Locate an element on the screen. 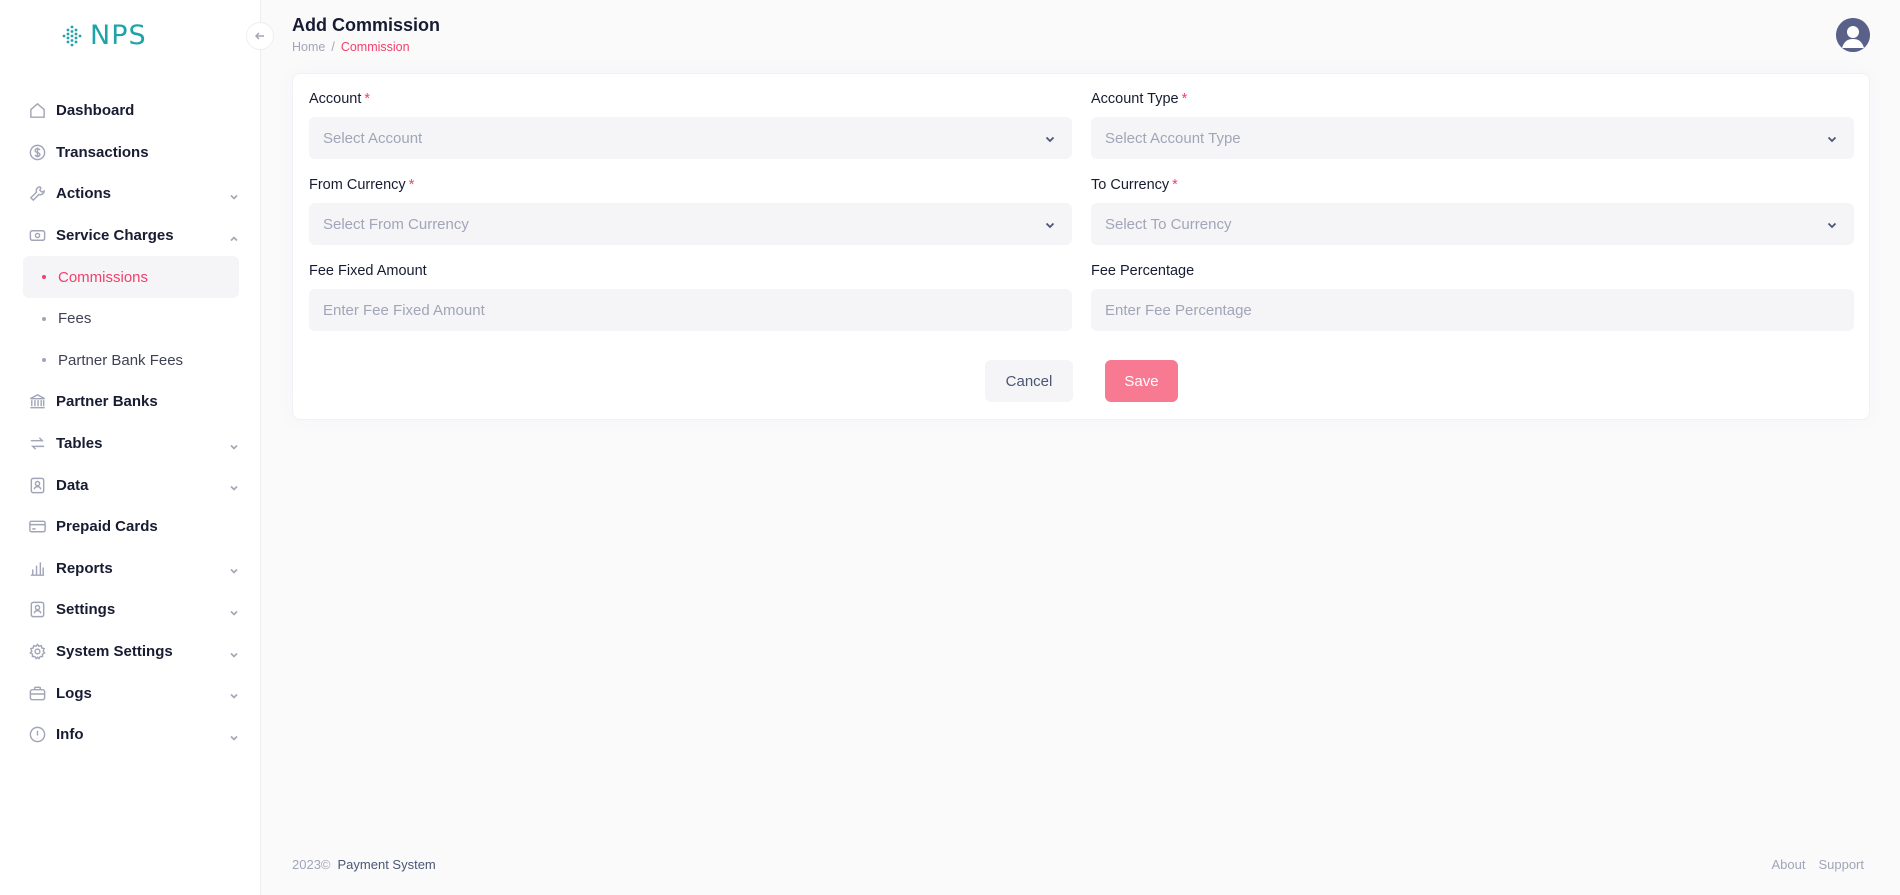 This screenshot has height=895, width=1900. footer-link-about: About is located at coordinates (1788, 864).